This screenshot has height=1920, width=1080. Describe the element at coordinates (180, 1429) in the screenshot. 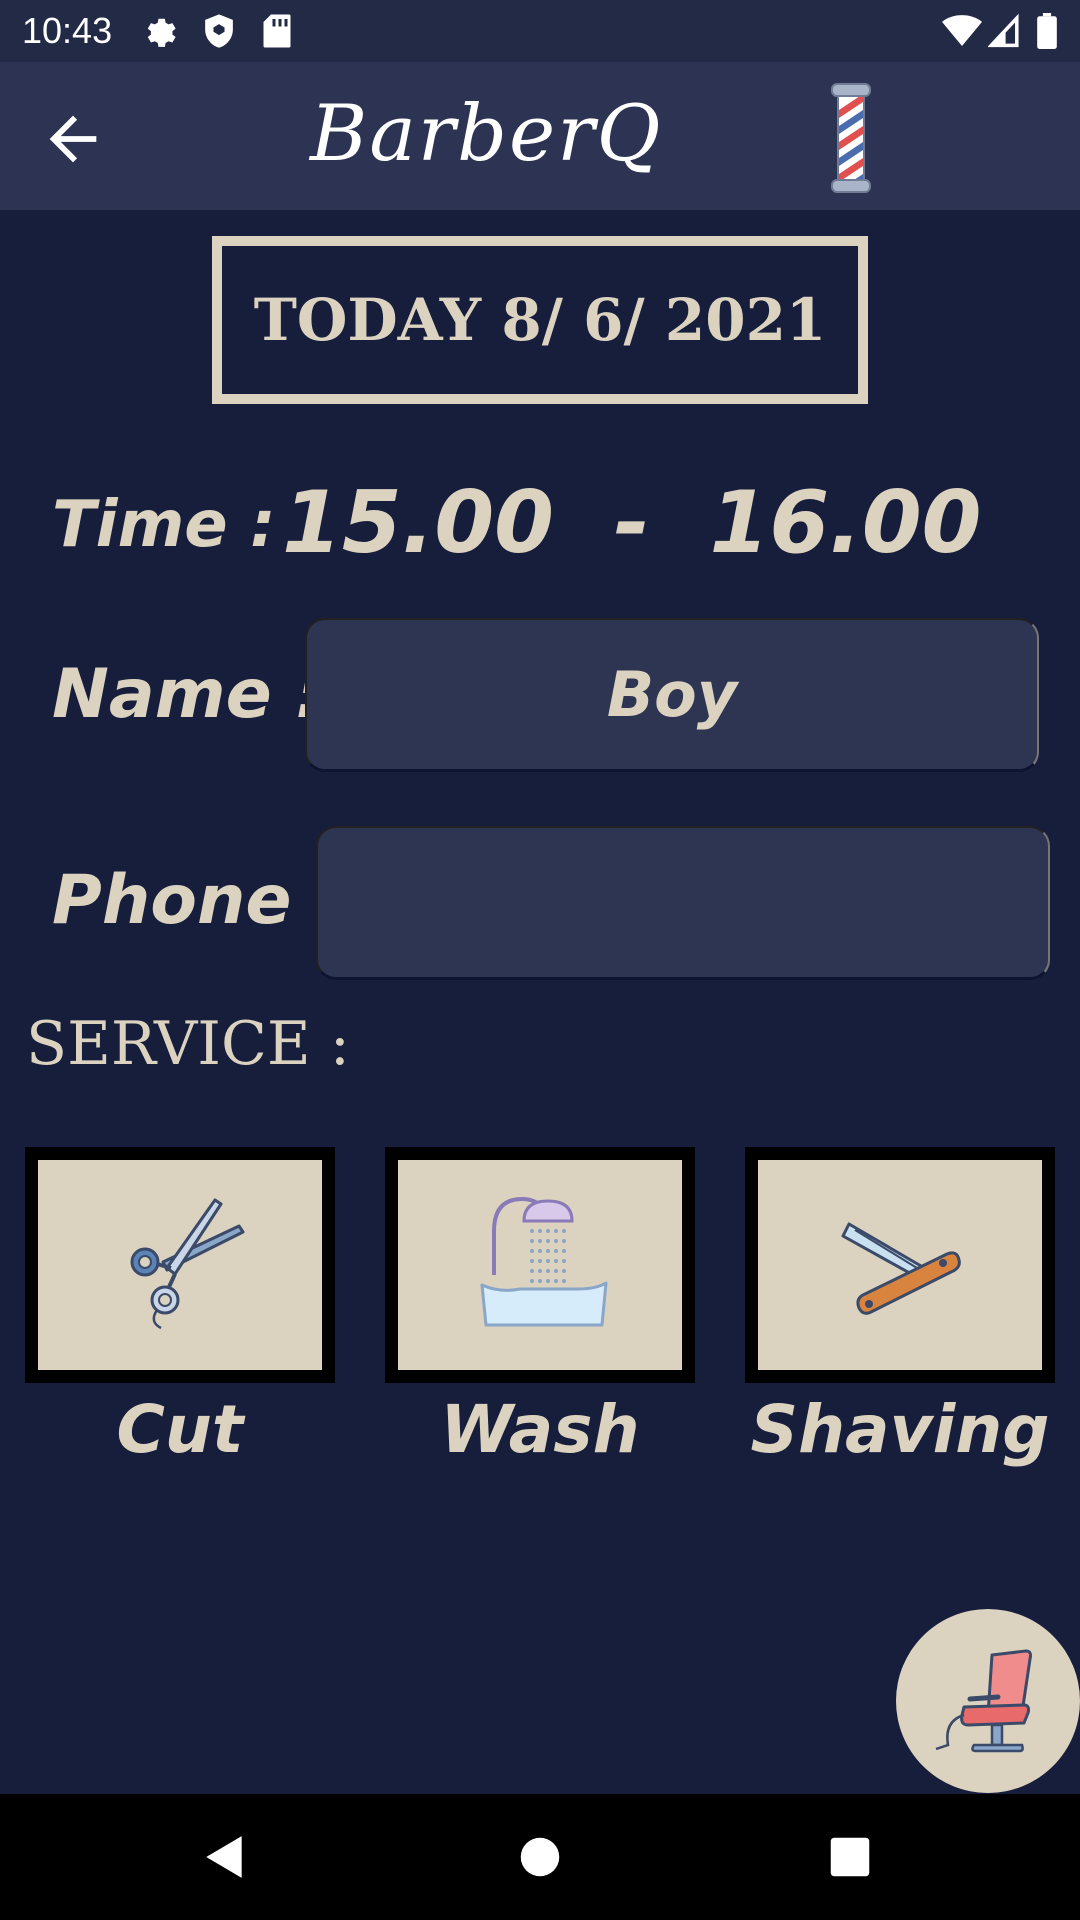

I see `service-cut-label: Cut` at that location.